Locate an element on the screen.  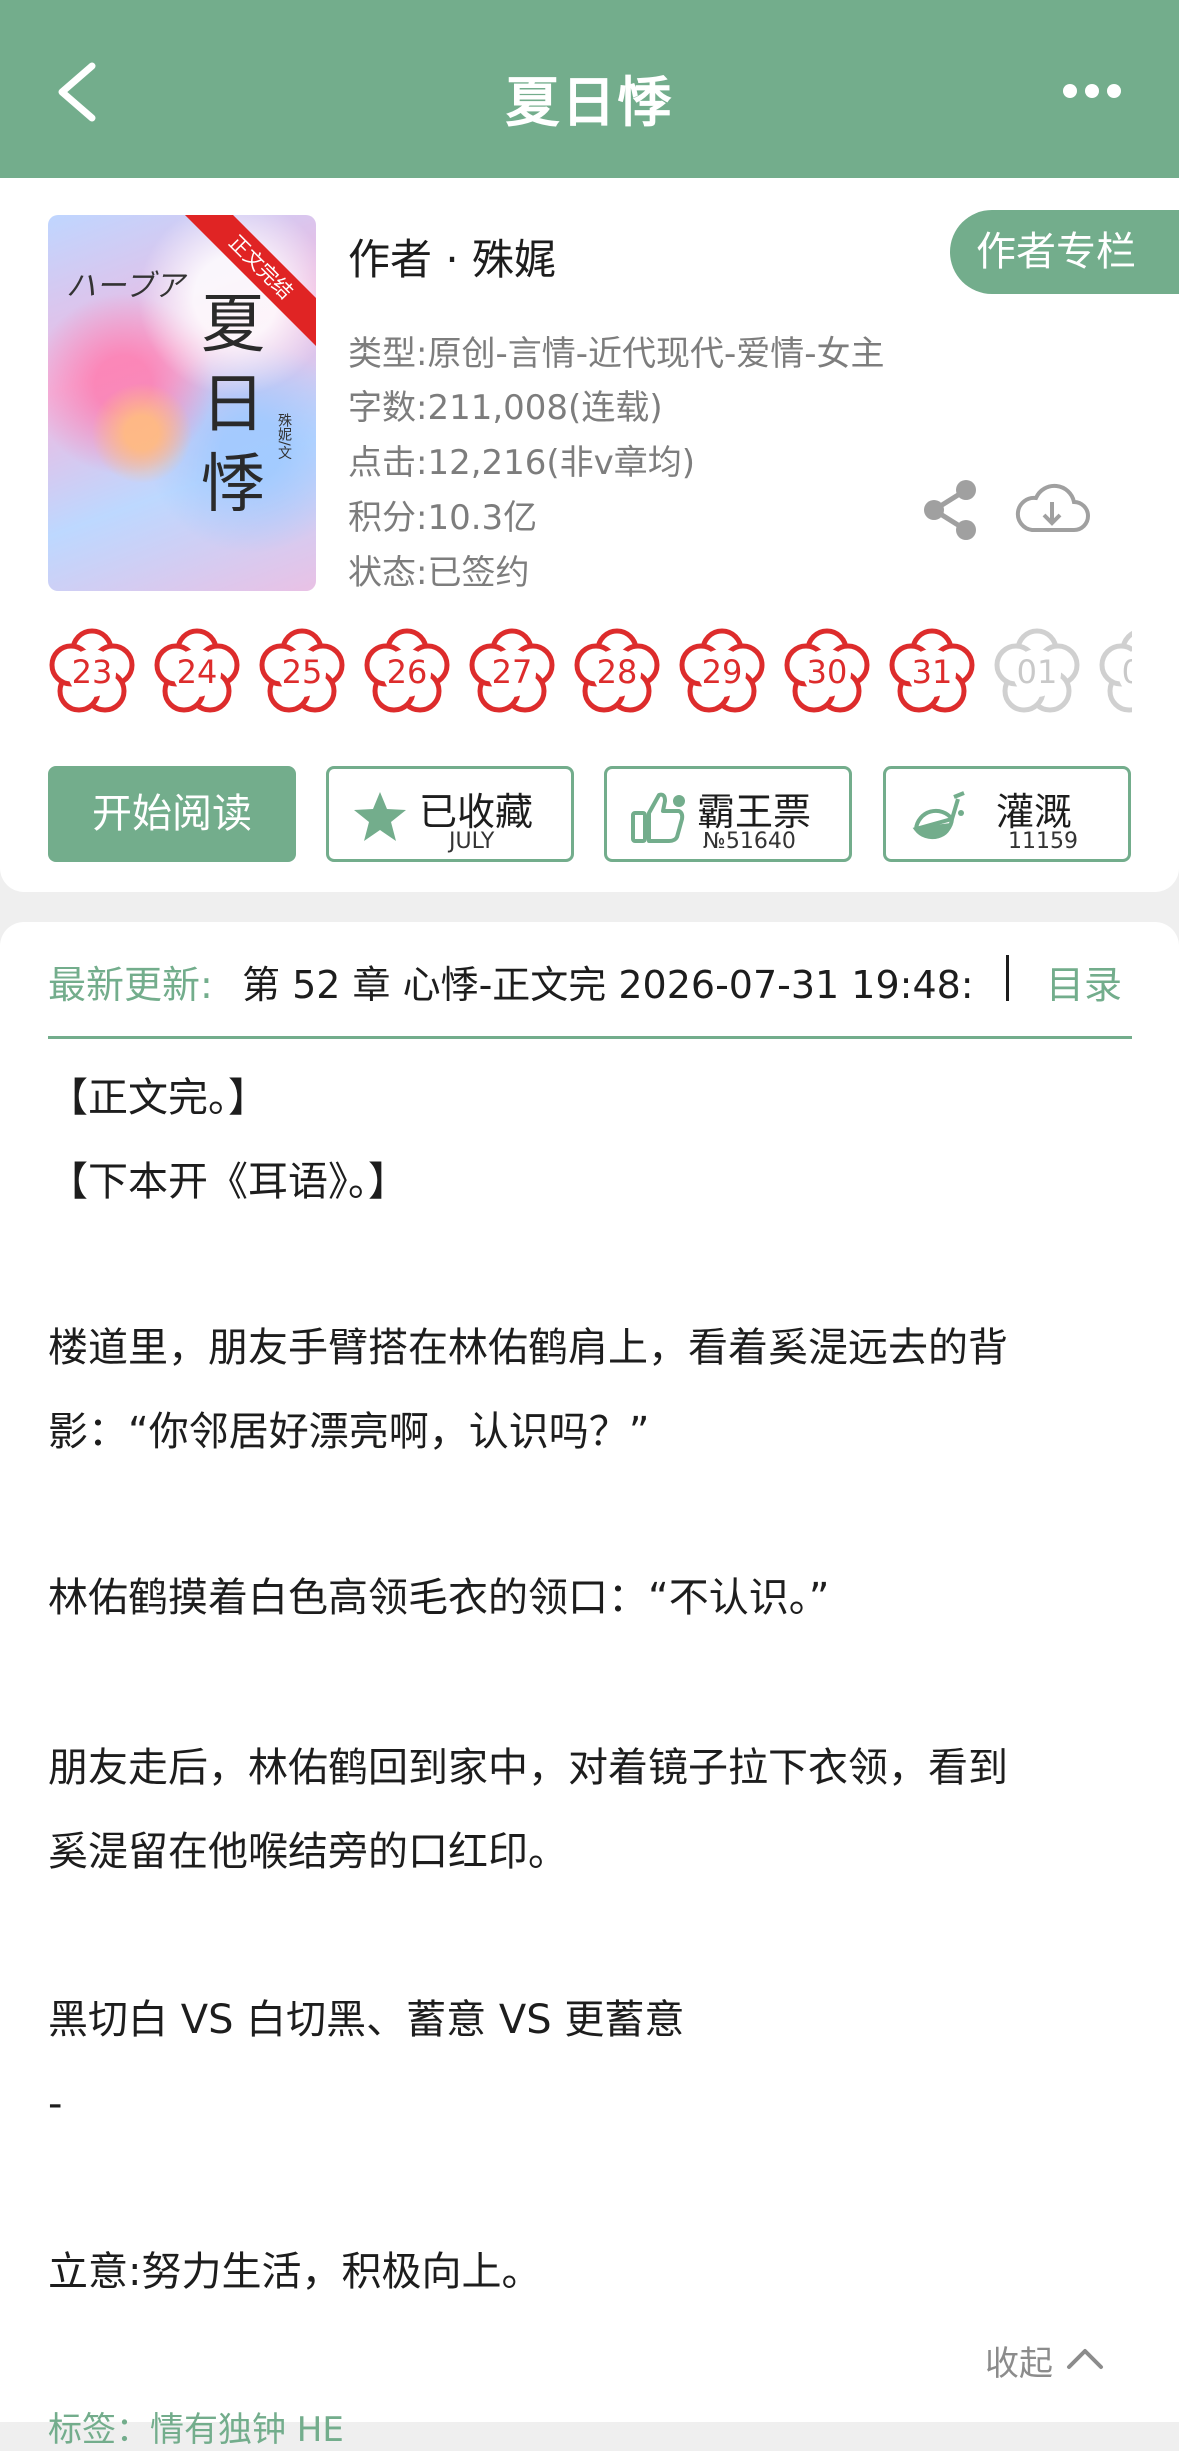
star-icon is located at coordinates (380, 816).